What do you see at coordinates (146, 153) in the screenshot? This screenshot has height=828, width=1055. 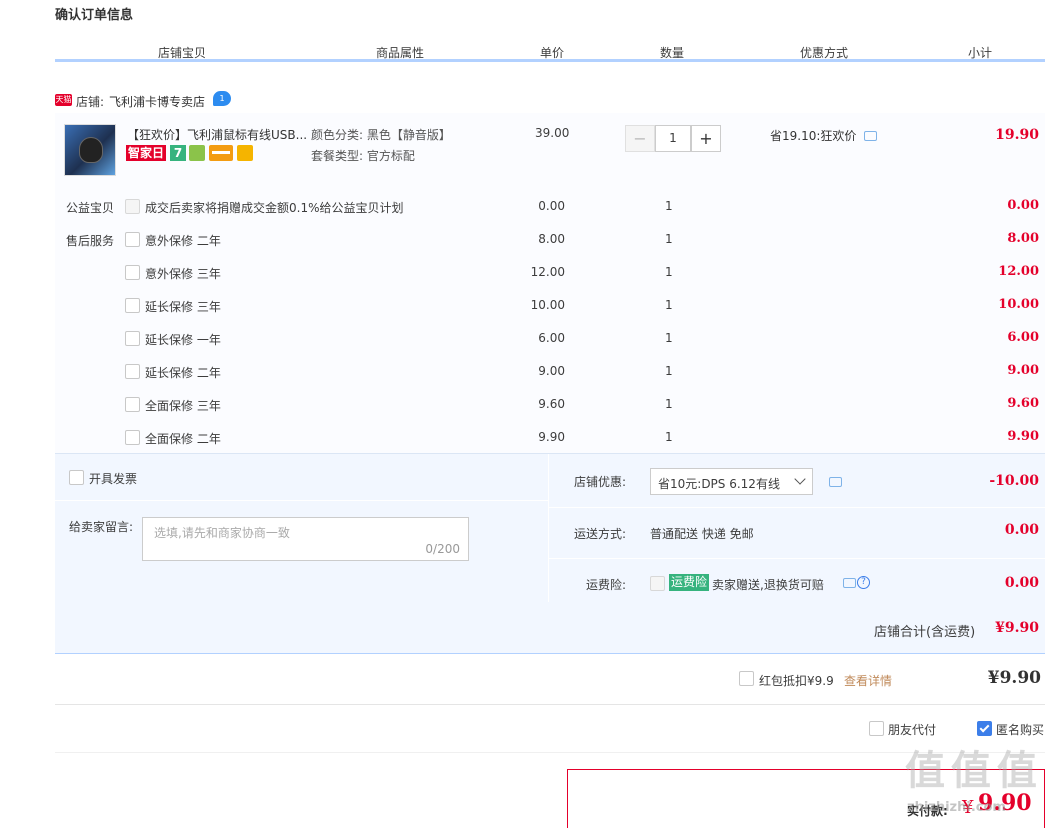 I see `tag-zhijiari: 智家日` at bounding box center [146, 153].